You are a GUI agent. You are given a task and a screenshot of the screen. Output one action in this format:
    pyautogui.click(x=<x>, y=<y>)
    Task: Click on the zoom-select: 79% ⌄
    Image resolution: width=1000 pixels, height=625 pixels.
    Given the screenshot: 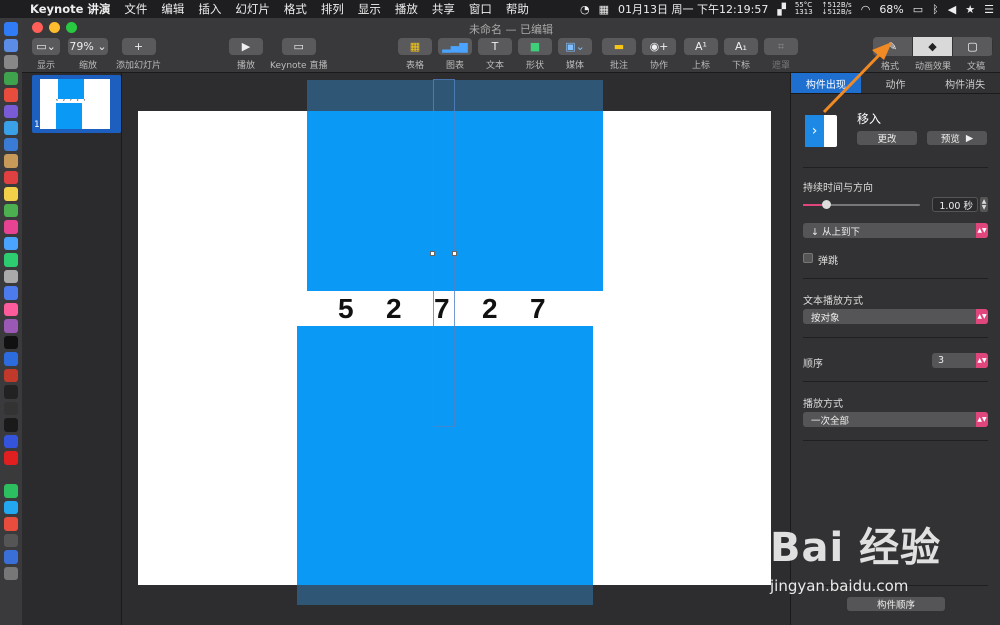 What is the action you would take?
    pyautogui.click(x=88, y=46)
    